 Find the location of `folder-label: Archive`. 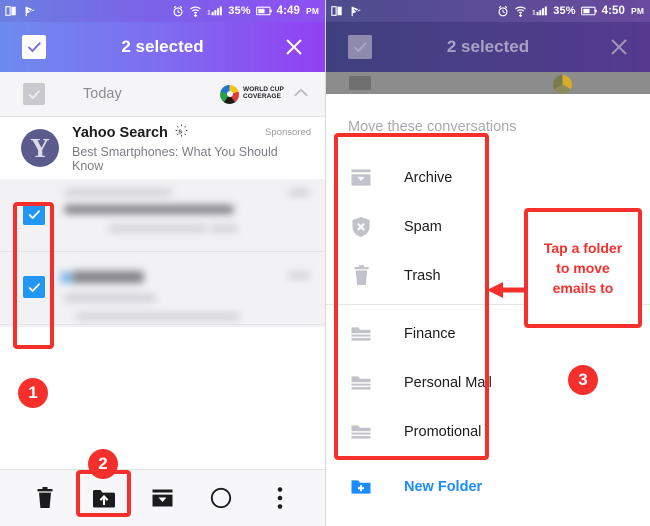

folder-label: Archive is located at coordinates (428, 177).